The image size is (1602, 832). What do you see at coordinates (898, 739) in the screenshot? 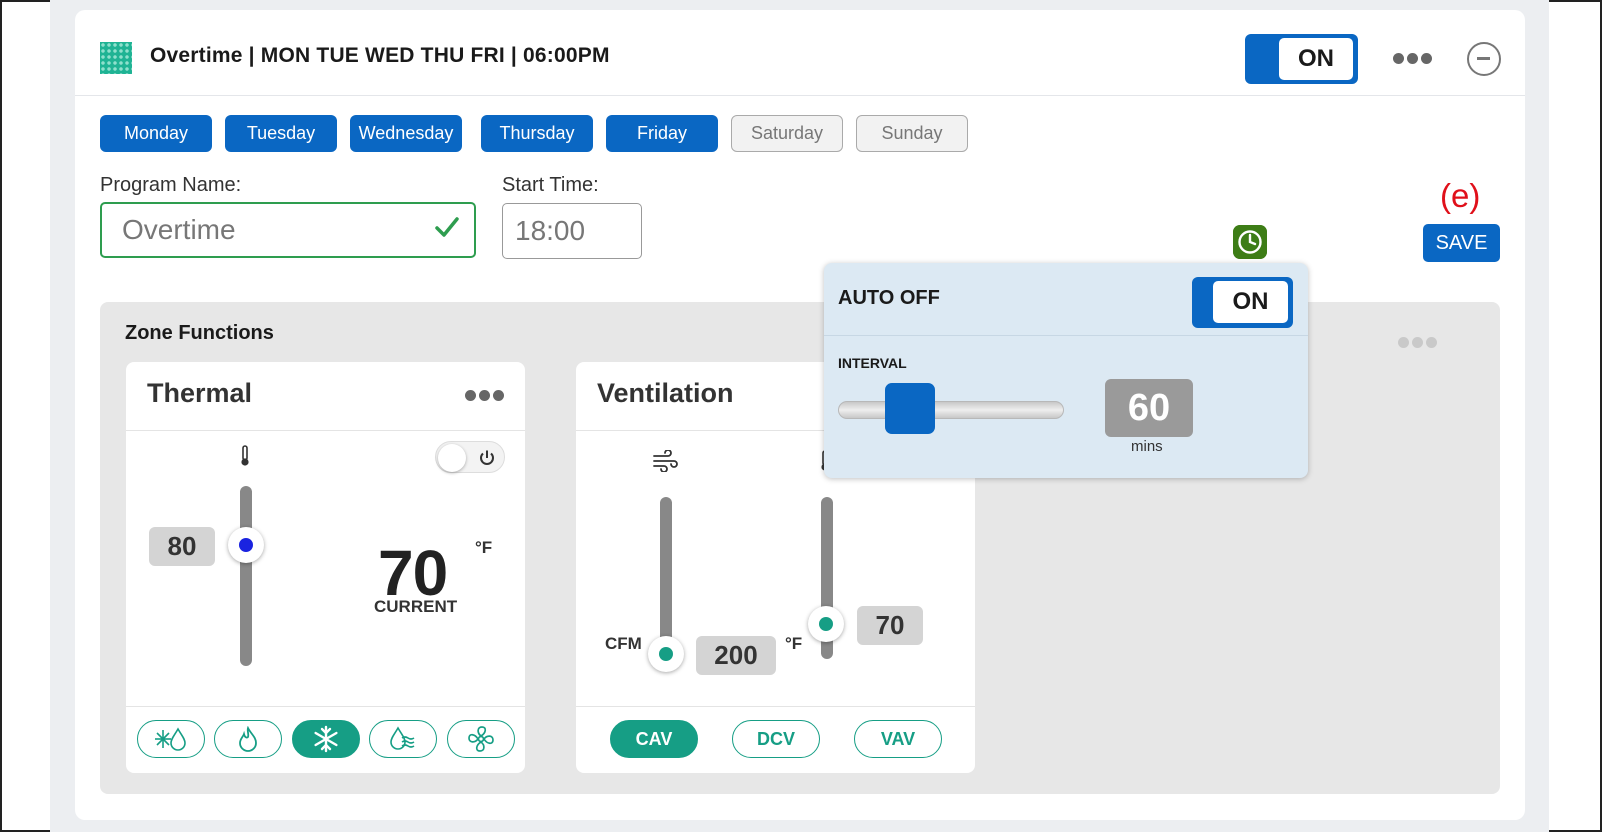
I see `mode-vav-button: VAV` at bounding box center [898, 739].